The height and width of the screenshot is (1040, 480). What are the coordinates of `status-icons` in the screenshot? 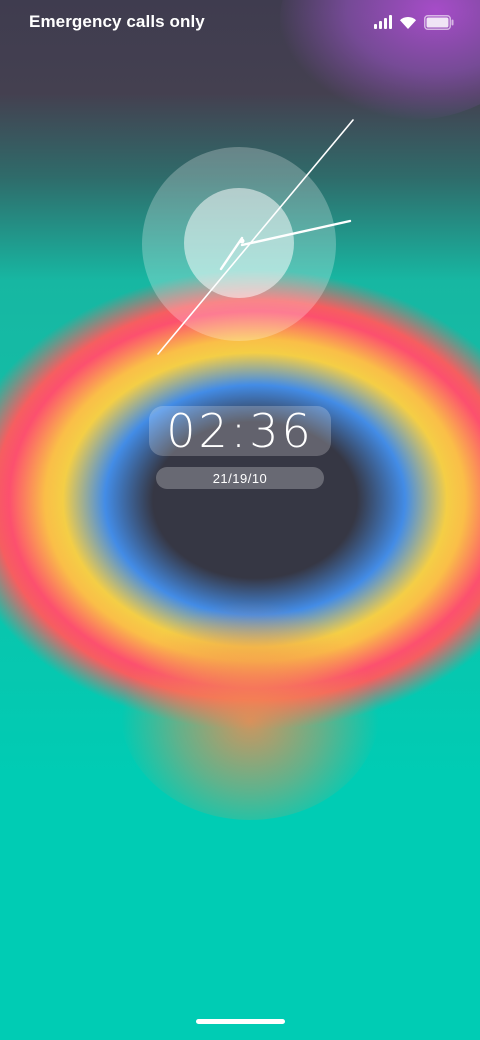 It's located at (414, 22).